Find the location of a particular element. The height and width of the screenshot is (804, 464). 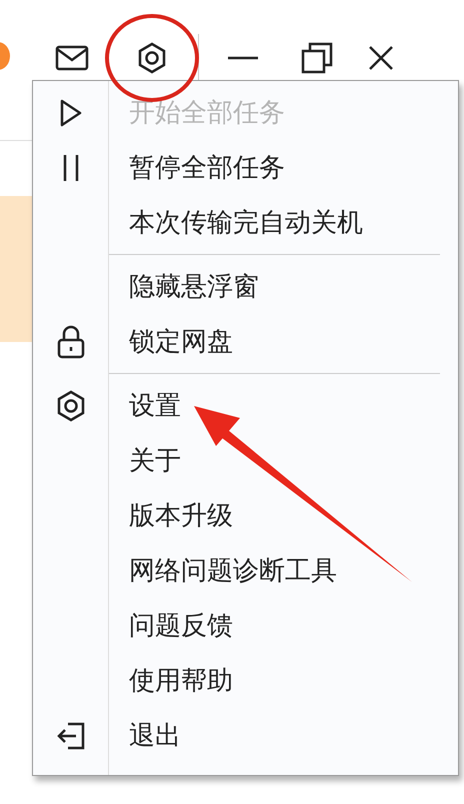

exit-icon is located at coordinates (71, 735).